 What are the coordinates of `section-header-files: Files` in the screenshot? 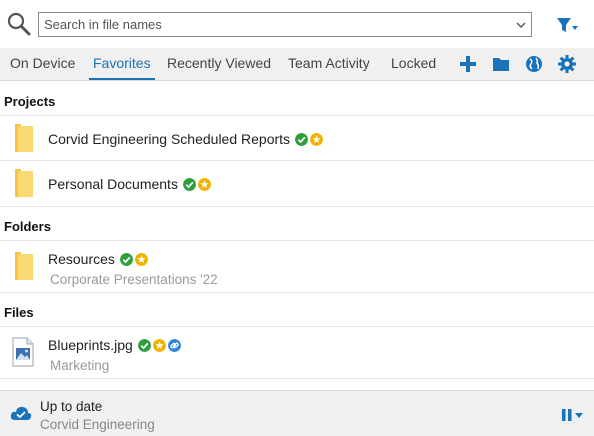 It's located at (19, 312).